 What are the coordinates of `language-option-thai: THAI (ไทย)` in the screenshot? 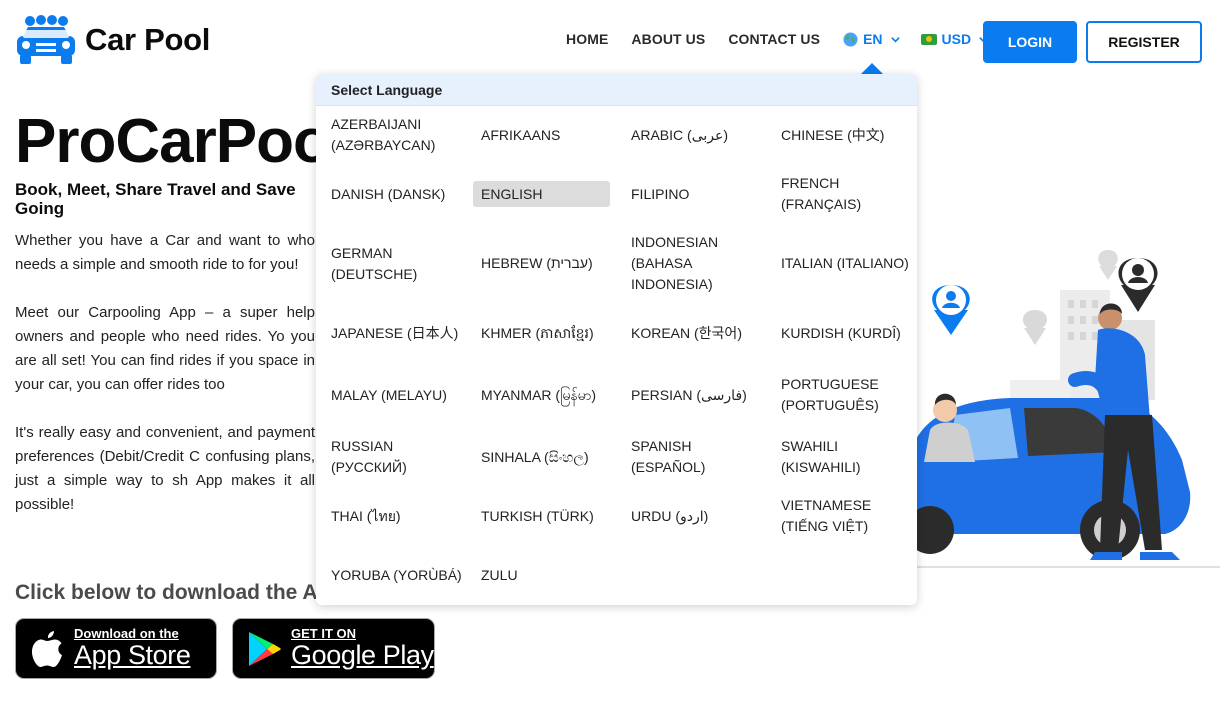 It's located at (399, 516).